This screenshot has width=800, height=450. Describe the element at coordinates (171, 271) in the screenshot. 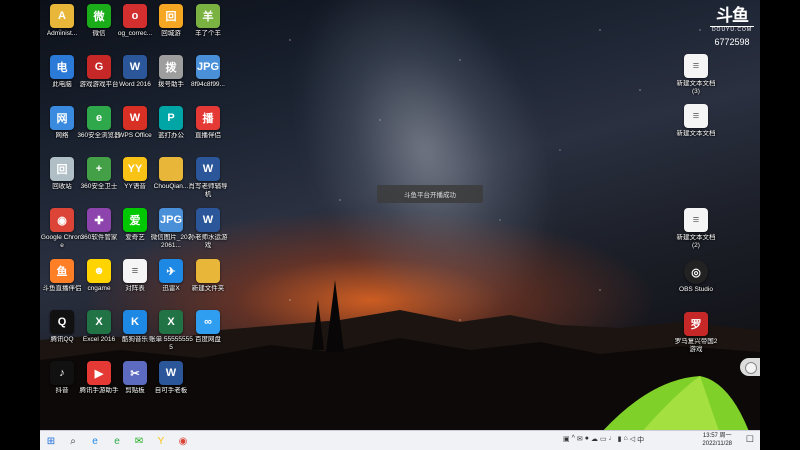

I see `xunlei-icon: ✈` at that location.